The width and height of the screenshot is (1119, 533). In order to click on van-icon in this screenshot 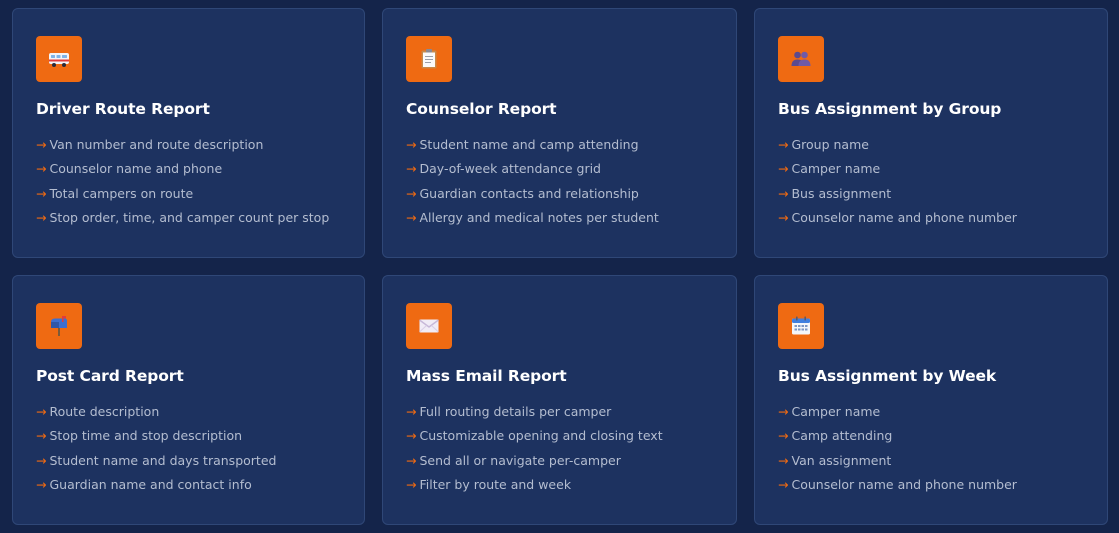, I will do `click(59, 59)`.